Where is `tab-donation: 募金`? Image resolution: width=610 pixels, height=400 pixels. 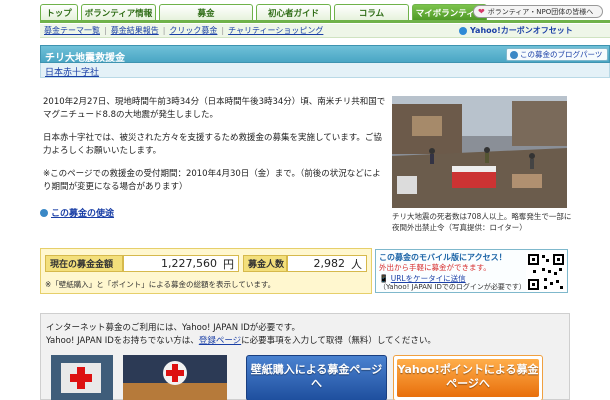 tab-donation: 募金 is located at coordinates (206, 12).